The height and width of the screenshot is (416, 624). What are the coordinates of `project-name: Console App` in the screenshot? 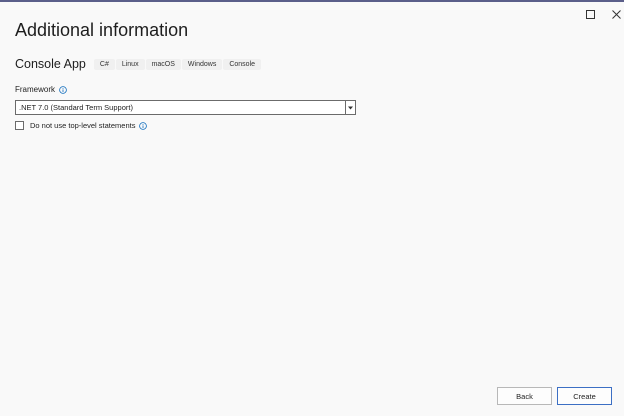 It's located at (50, 64).